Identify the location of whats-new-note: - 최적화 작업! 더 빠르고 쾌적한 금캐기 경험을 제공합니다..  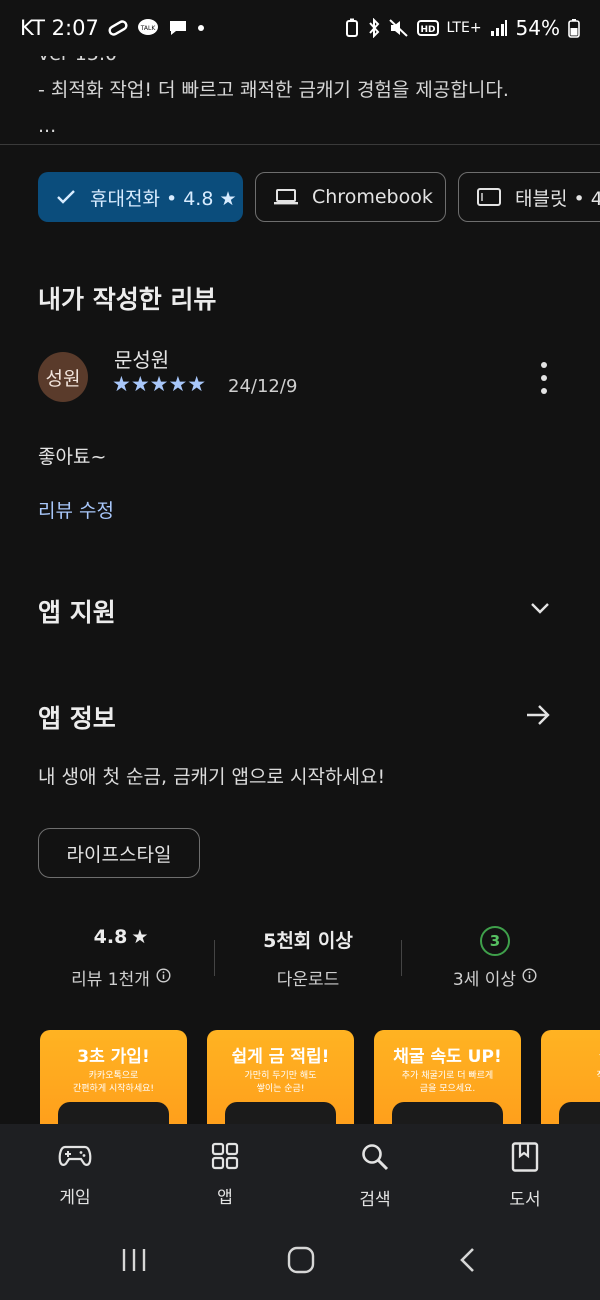
(273, 90).